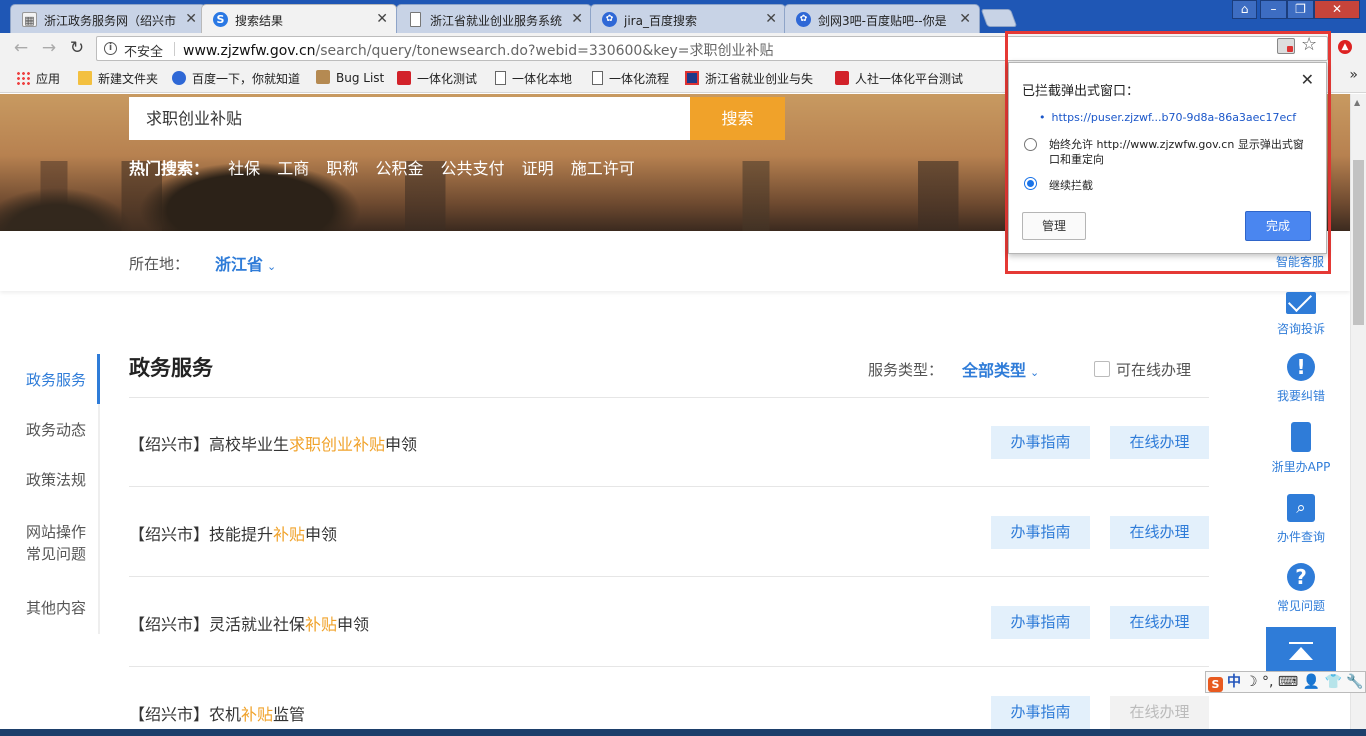 This screenshot has width=1366, height=736. I want to click on ime-tools: ☽ °, ⌨ 👤 👕 🔧, so click(1304, 682).